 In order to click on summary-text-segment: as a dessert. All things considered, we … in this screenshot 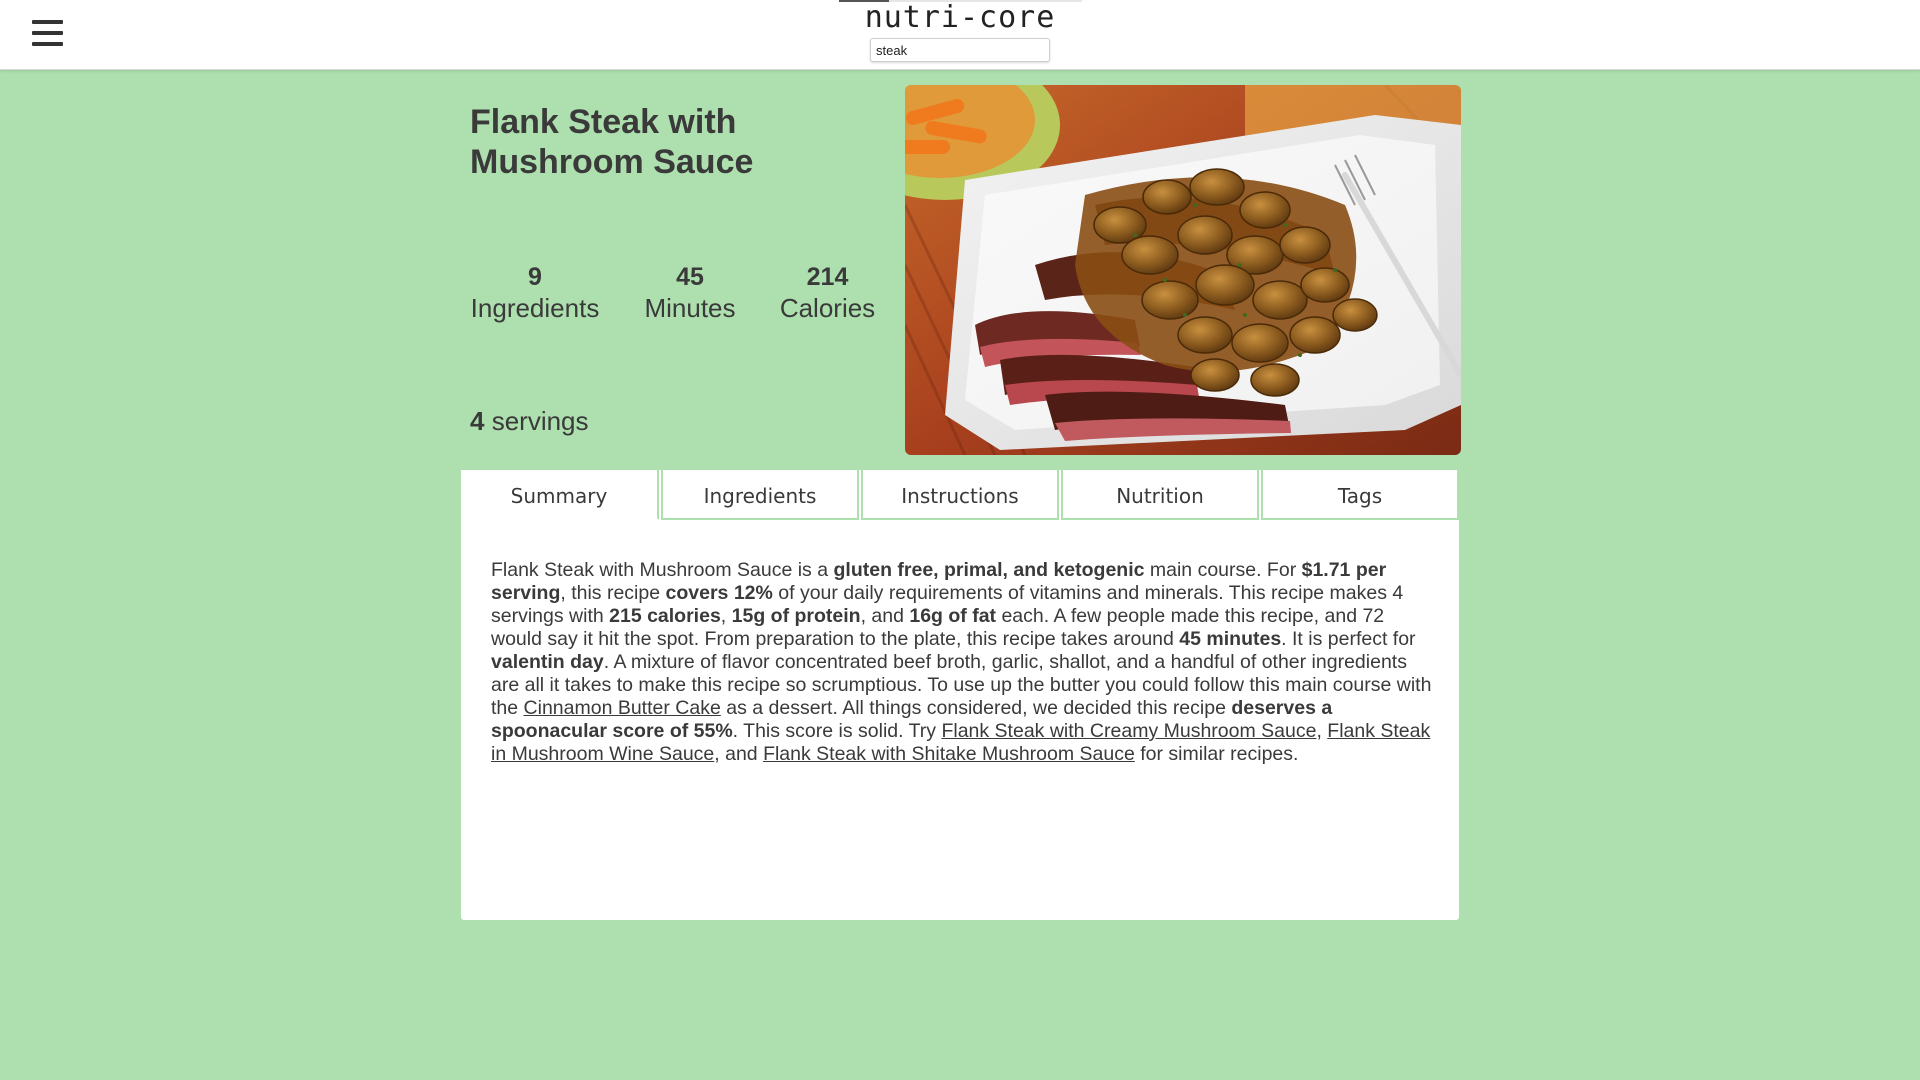, I will do `click(976, 708)`.